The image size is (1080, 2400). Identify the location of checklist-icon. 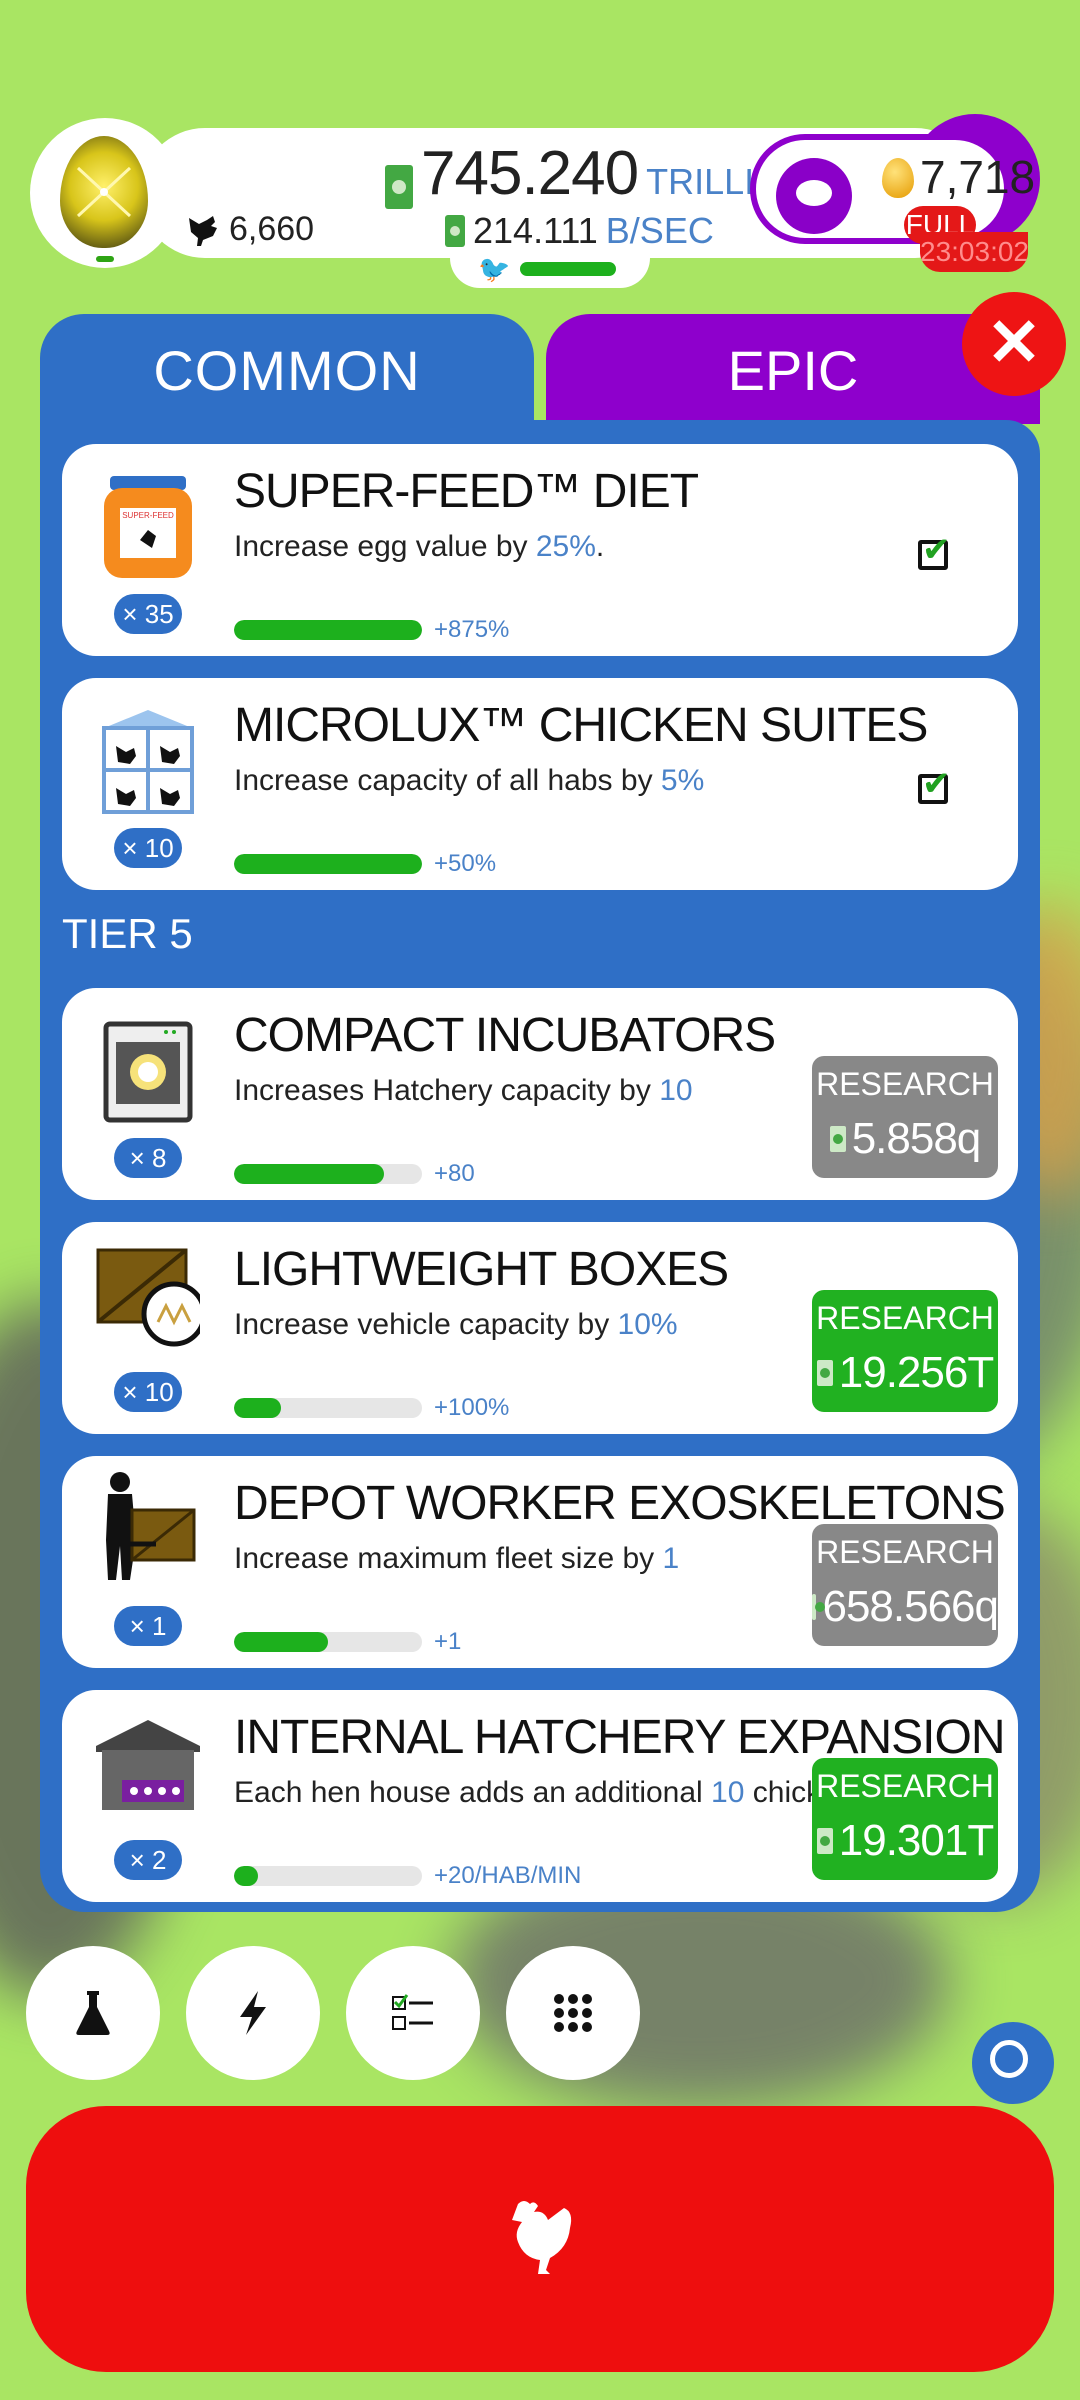
(412, 2012).